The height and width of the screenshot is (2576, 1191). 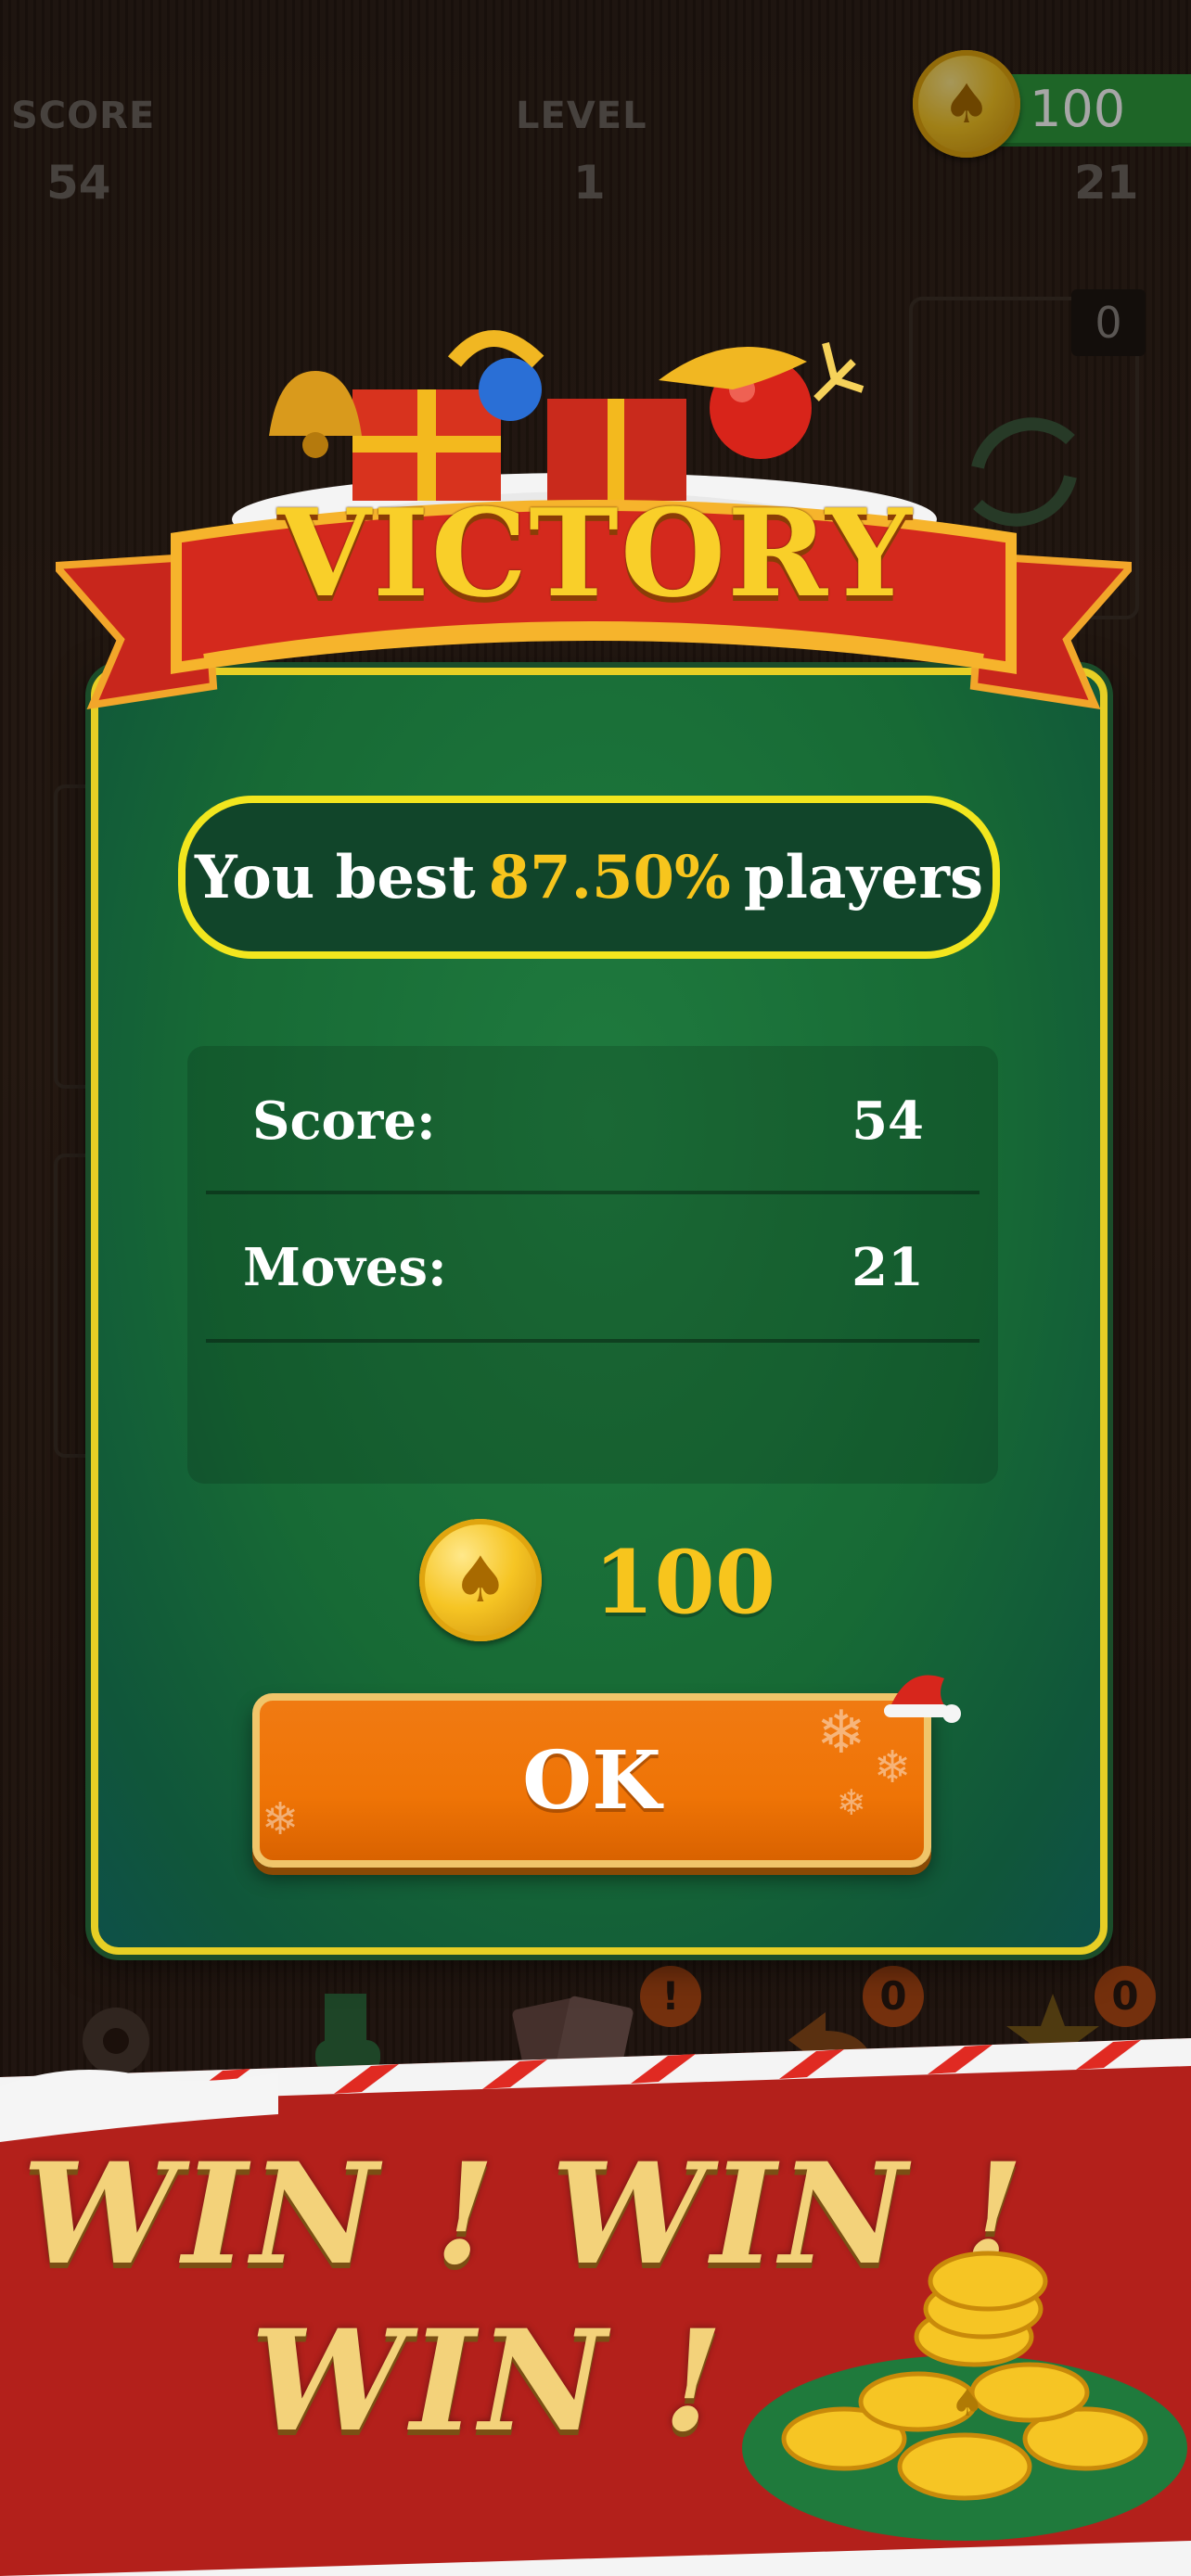 I want to click on reward-amount: 100, so click(x=685, y=1583).